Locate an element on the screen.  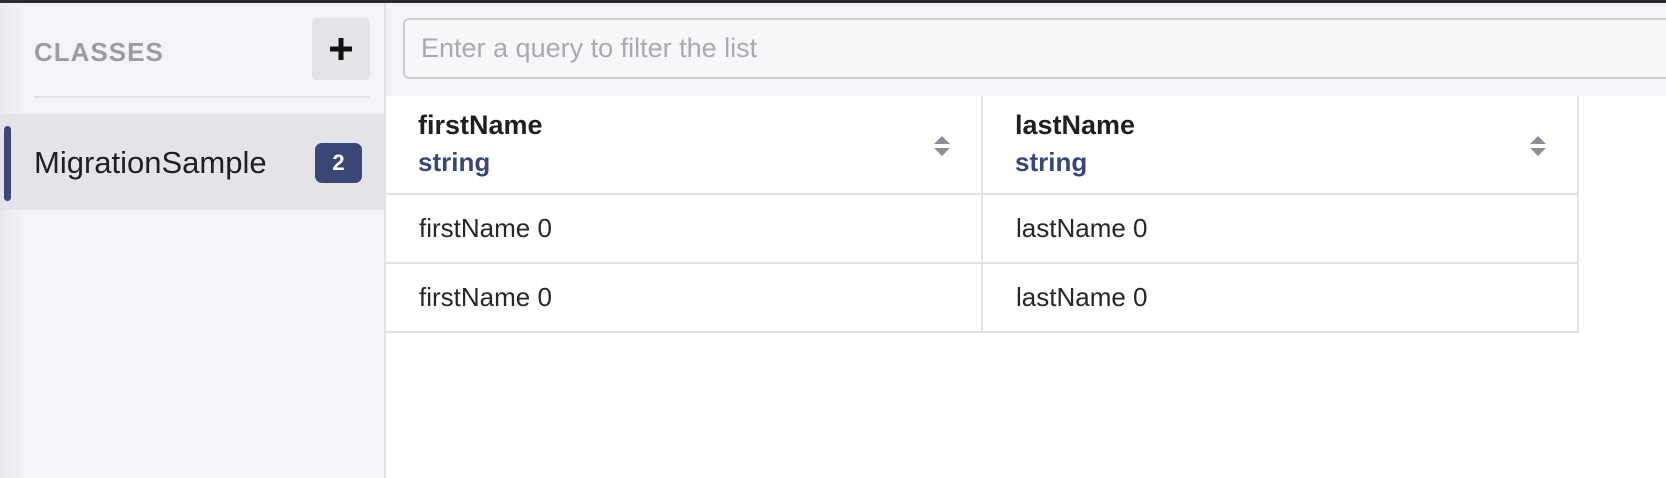
sidebar-divider is located at coordinates (202, 97).